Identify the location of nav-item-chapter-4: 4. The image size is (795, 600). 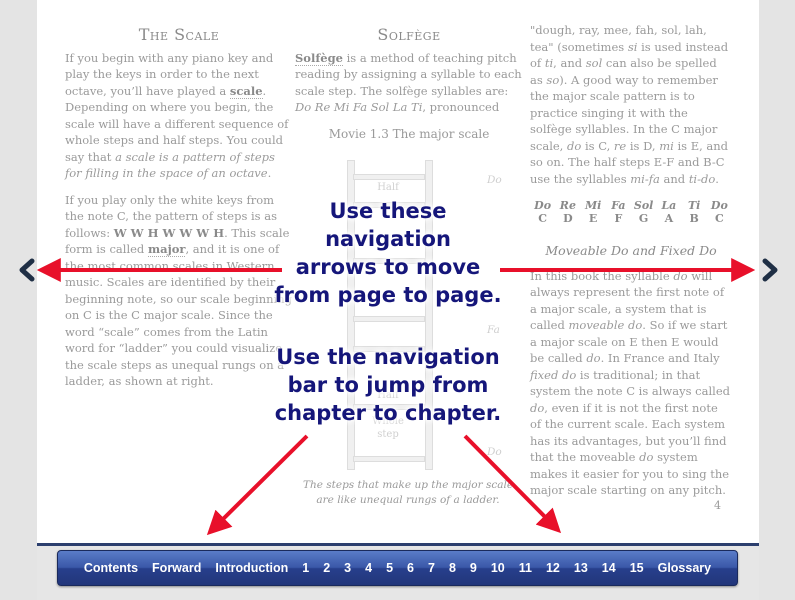
(368, 568).